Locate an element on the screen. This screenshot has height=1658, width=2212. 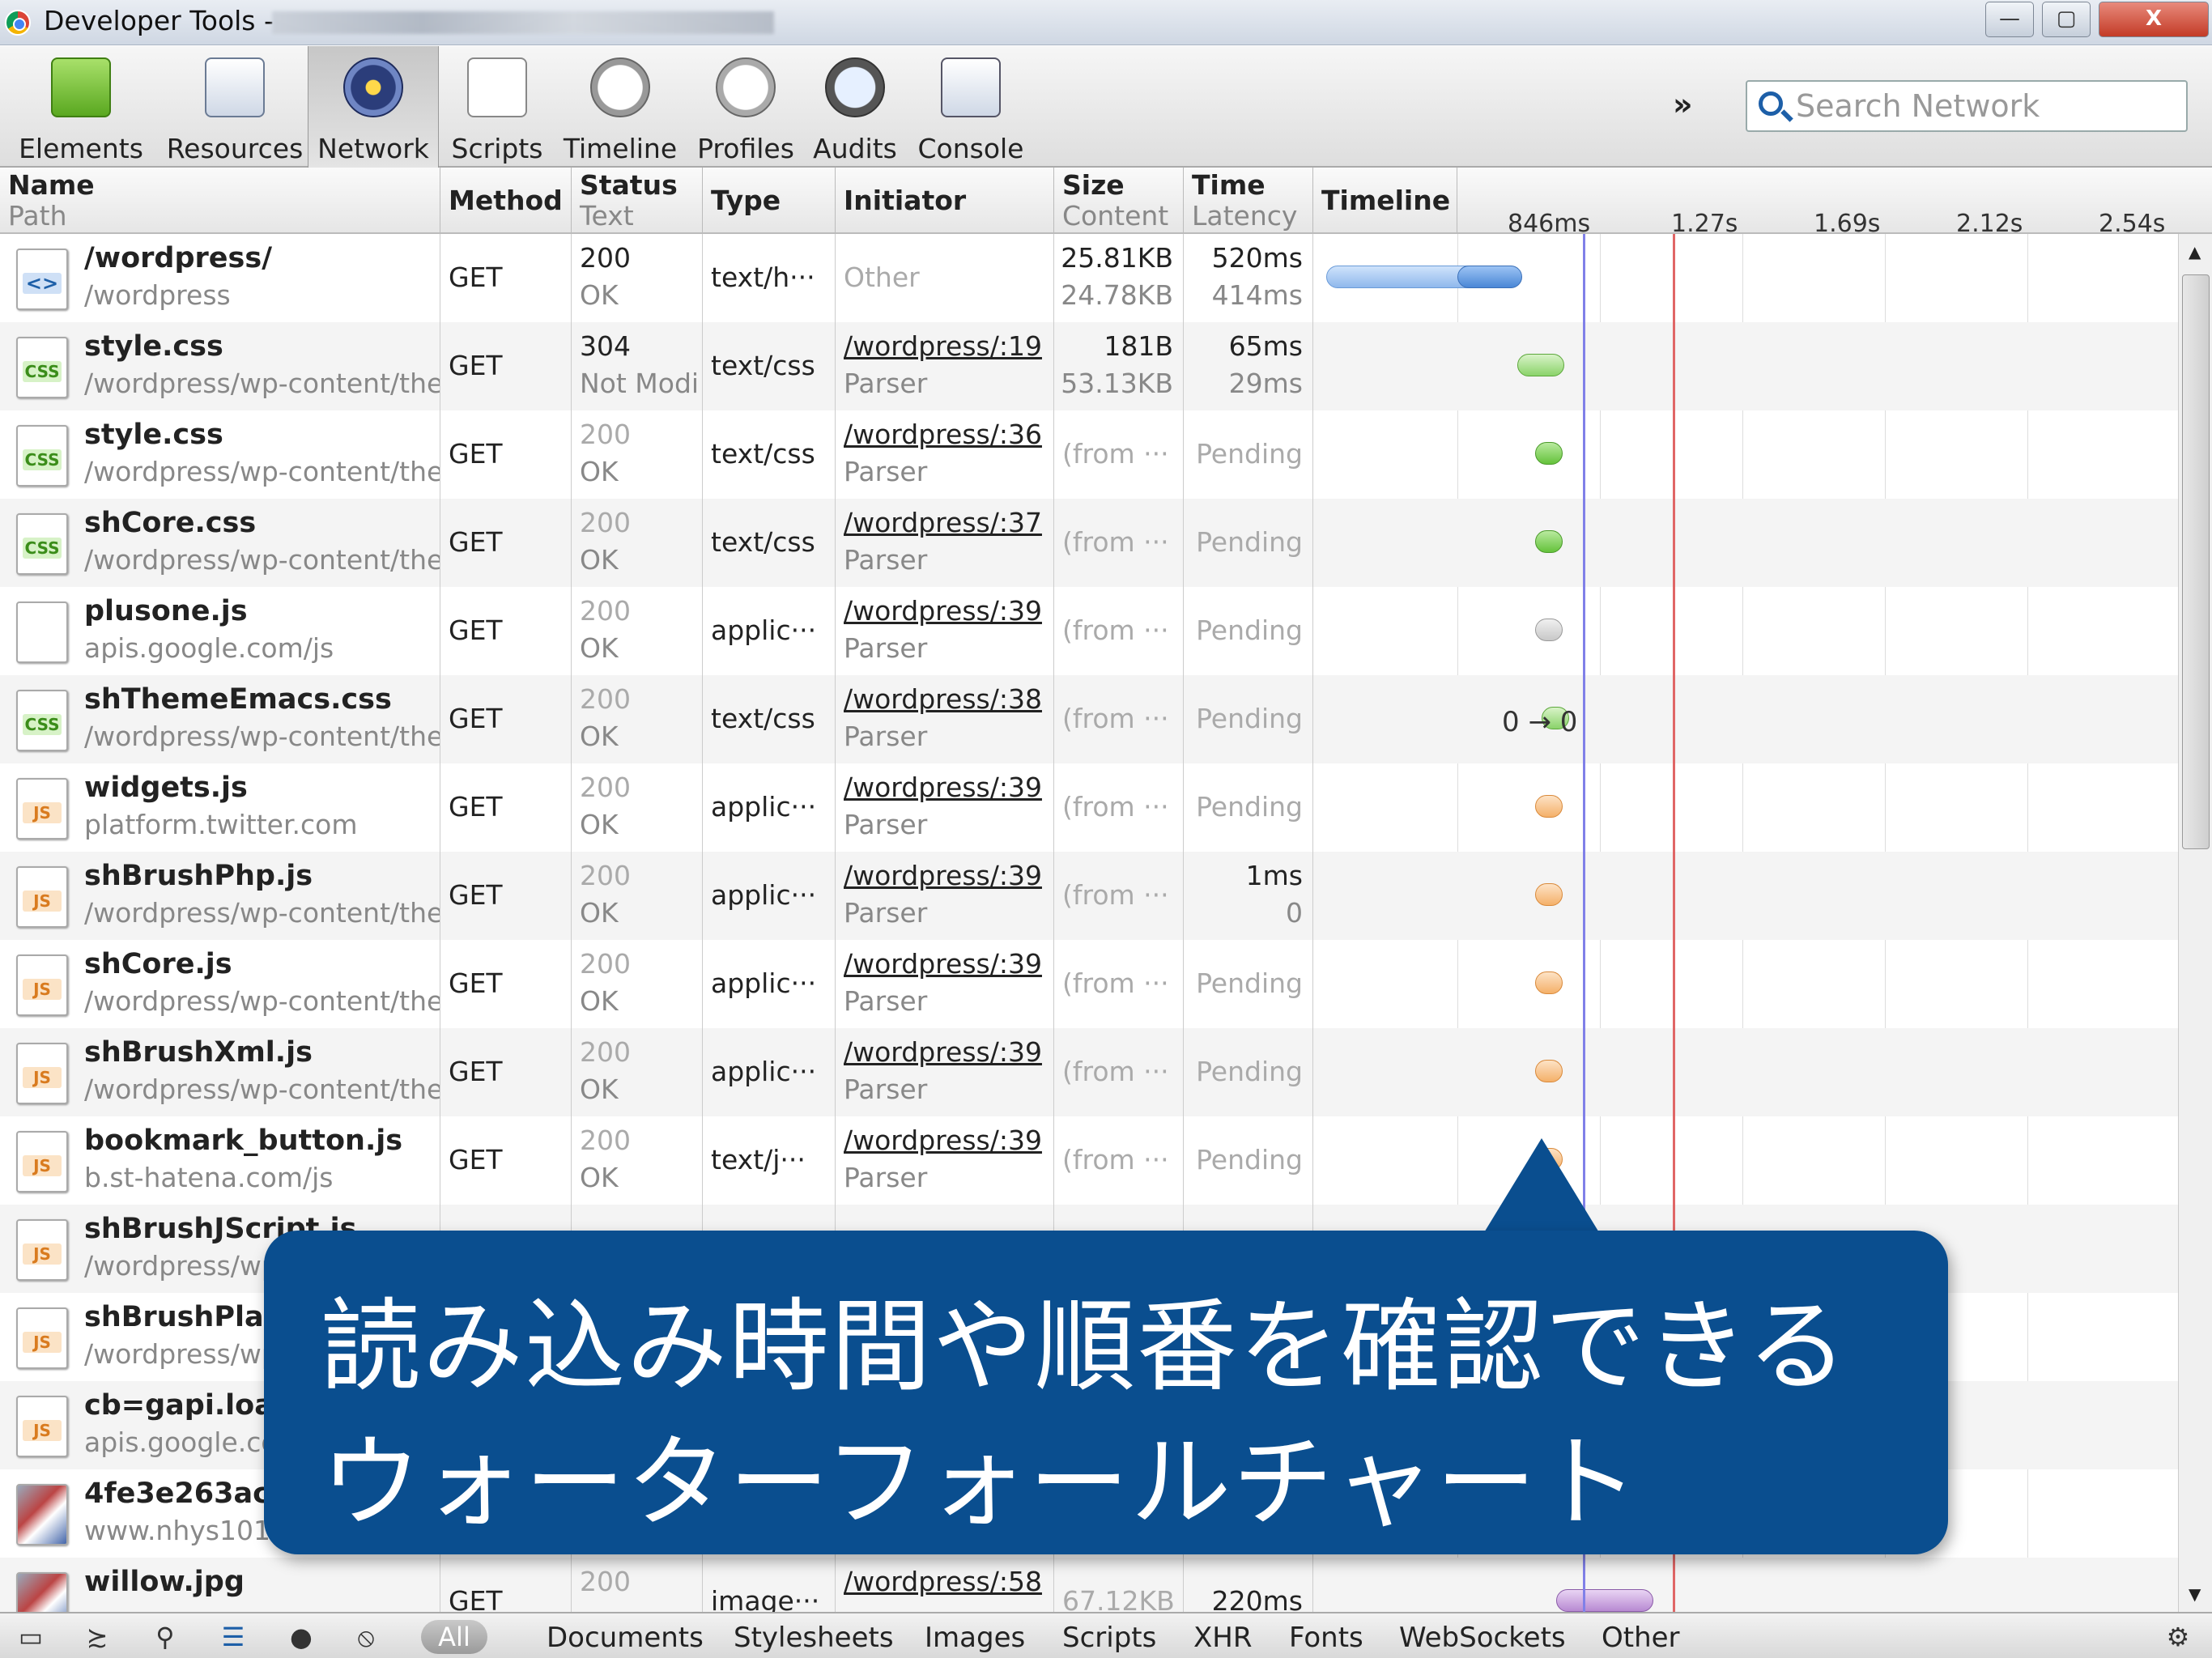
filter-stylesheets: Stylesheets is located at coordinates (814, 1638).